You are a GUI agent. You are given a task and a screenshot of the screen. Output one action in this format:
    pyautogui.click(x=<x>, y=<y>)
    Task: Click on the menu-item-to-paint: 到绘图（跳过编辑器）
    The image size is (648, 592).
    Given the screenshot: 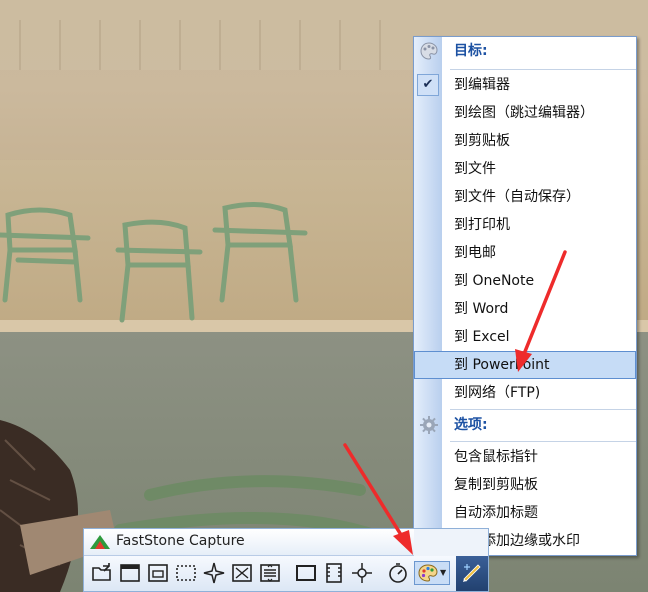 What is the action you would take?
    pyautogui.click(x=525, y=113)
    